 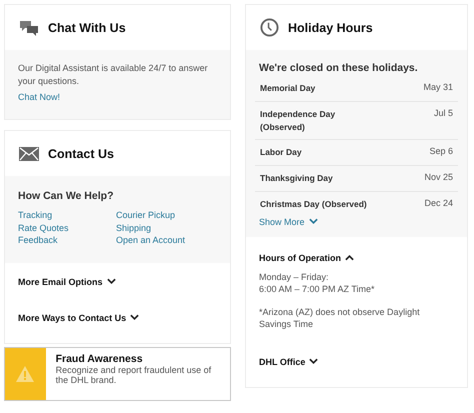 What do you see at coordinates (441, 152) in the screenshot?
I see `holiday-date: Sep 6` at bounding box center [441, 152].